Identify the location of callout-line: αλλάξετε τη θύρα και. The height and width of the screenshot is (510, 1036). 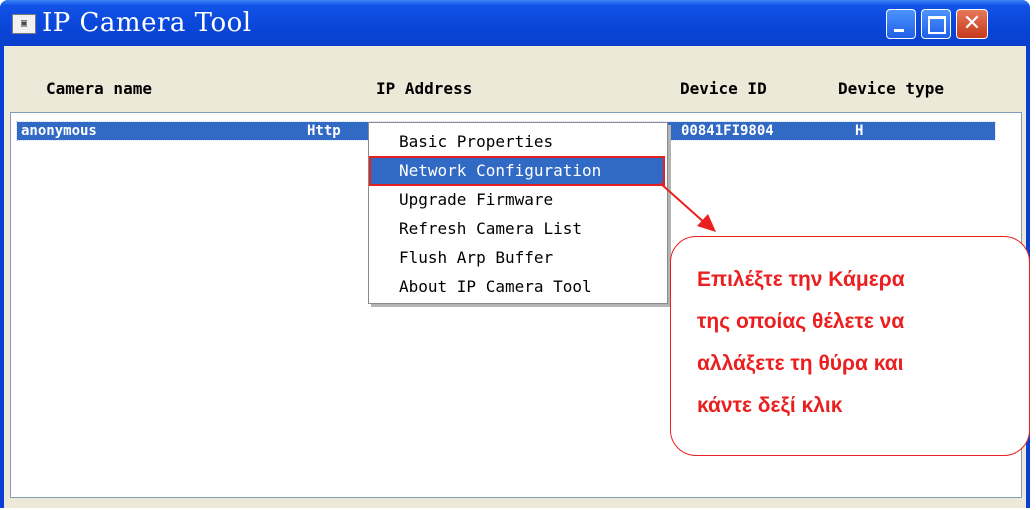
(800, 363).